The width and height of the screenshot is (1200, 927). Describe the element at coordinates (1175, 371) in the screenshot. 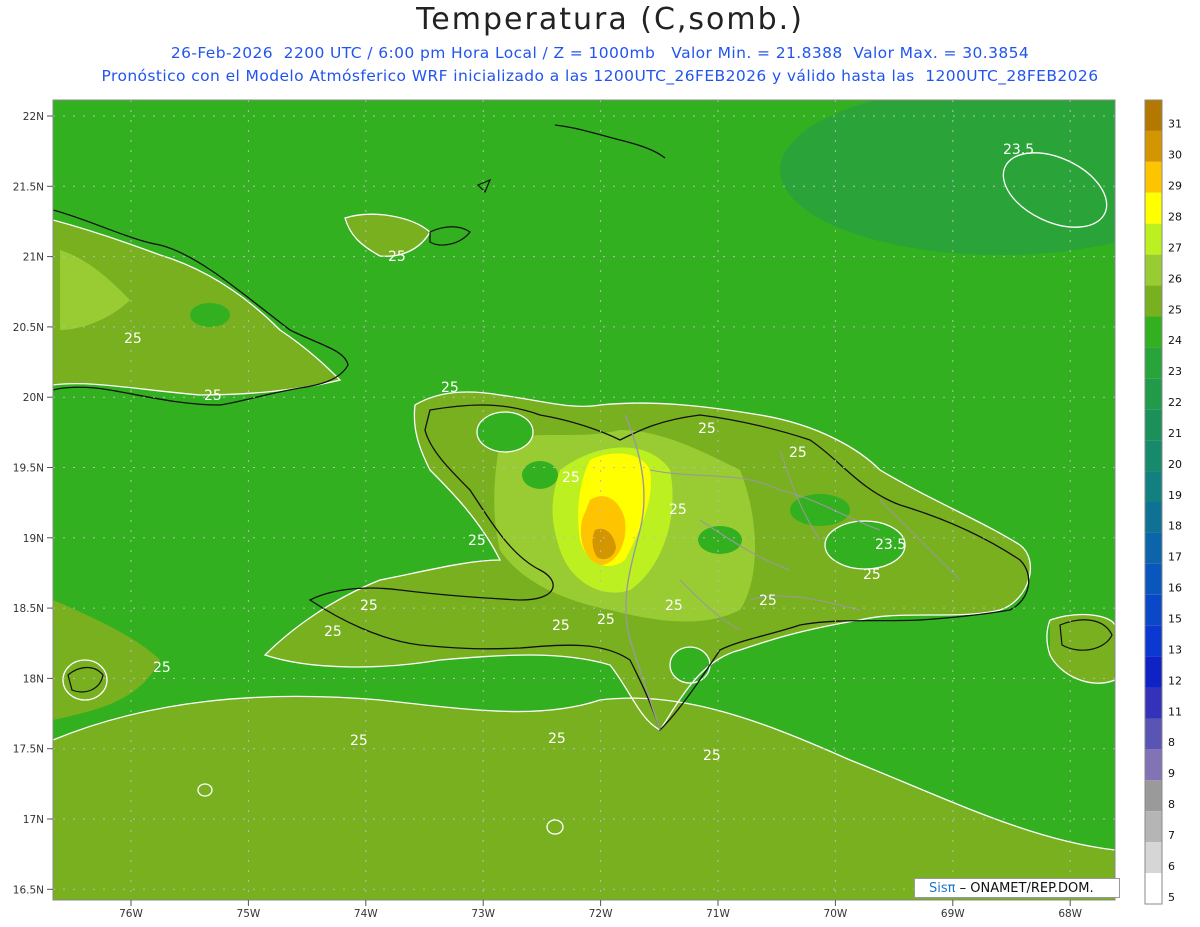

I see `colorbar-label: 23` at that location.